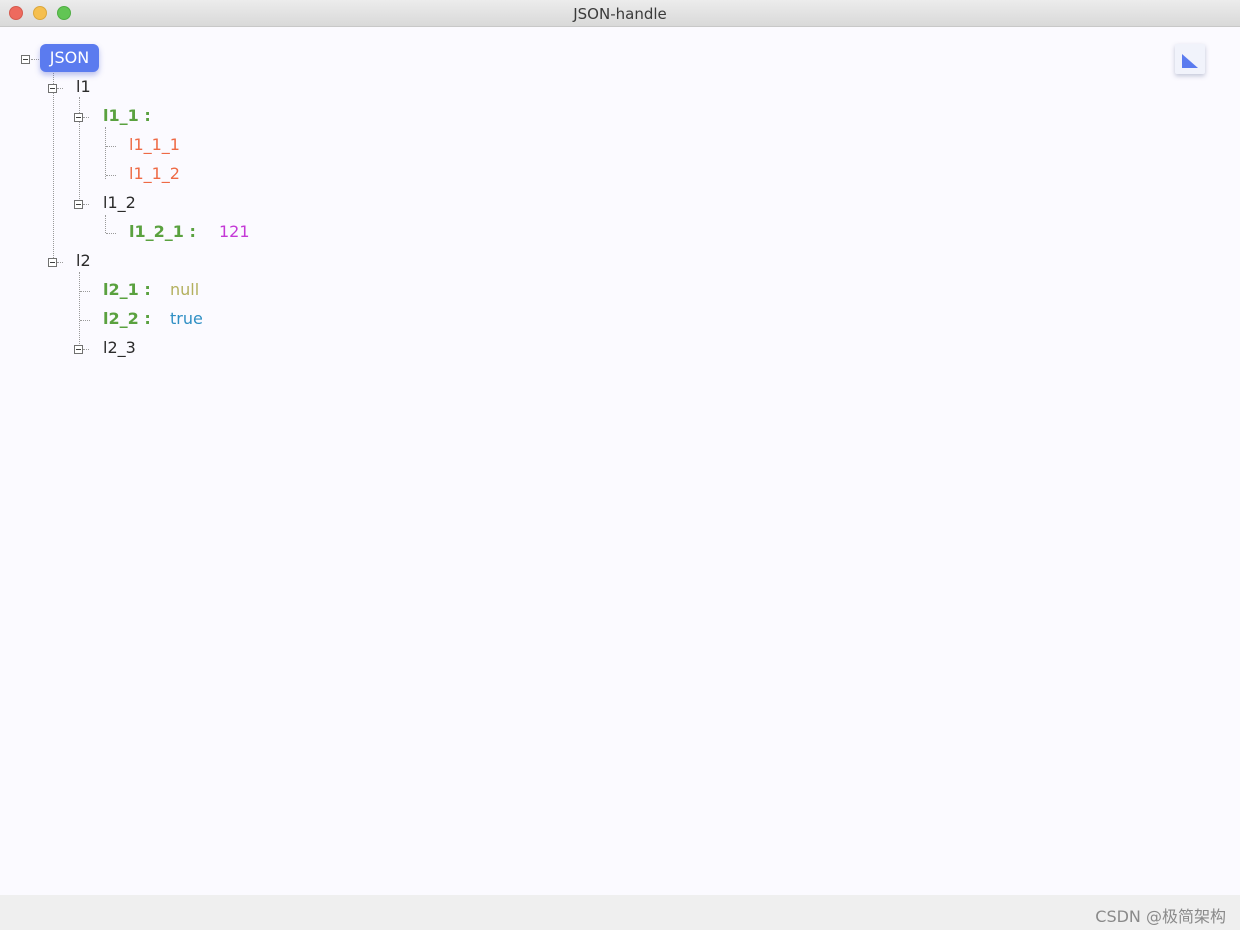 The width and height of the screenshot is (1240, 930). Describe the element at coordinates (154, 145) in the screenshot. I see `tree-node-l1-1-1: l1_1_1` at that location.